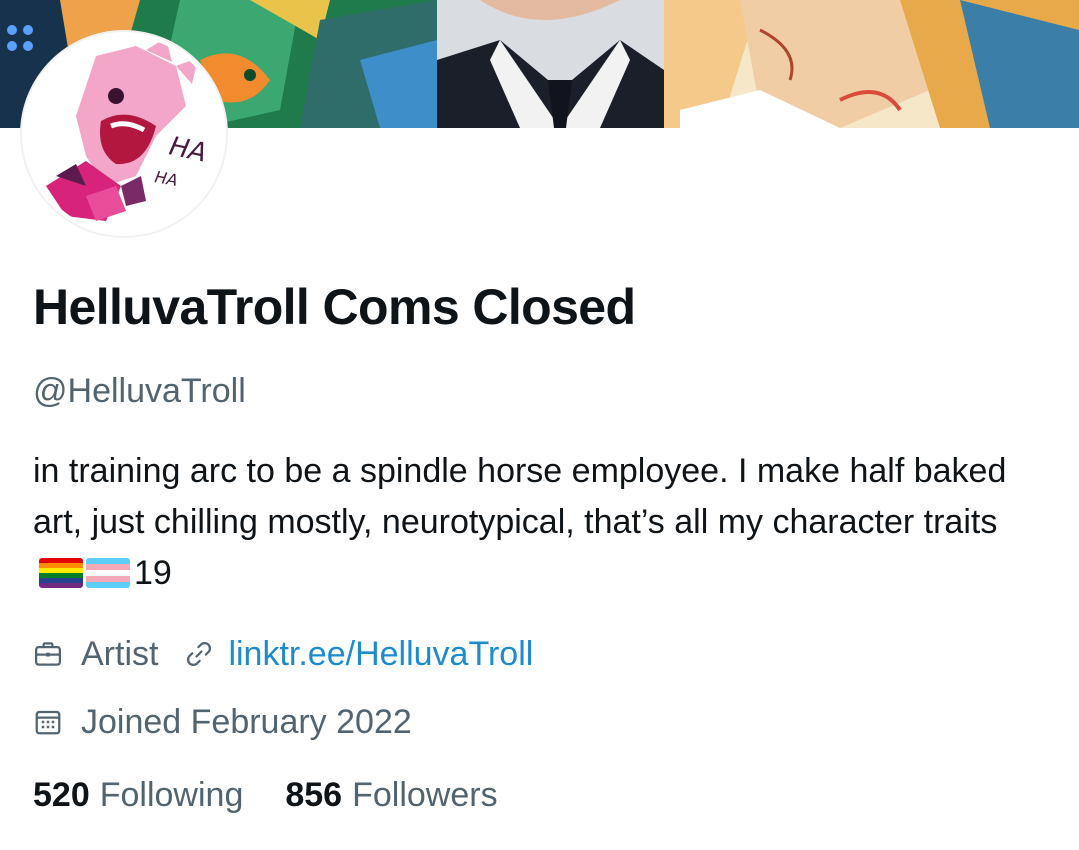 The image size is (1079, 850). What do you see at coordinates (124, 134) in the screenshot?
I see `avatar: HA HA` at bounding box center [124, 134].